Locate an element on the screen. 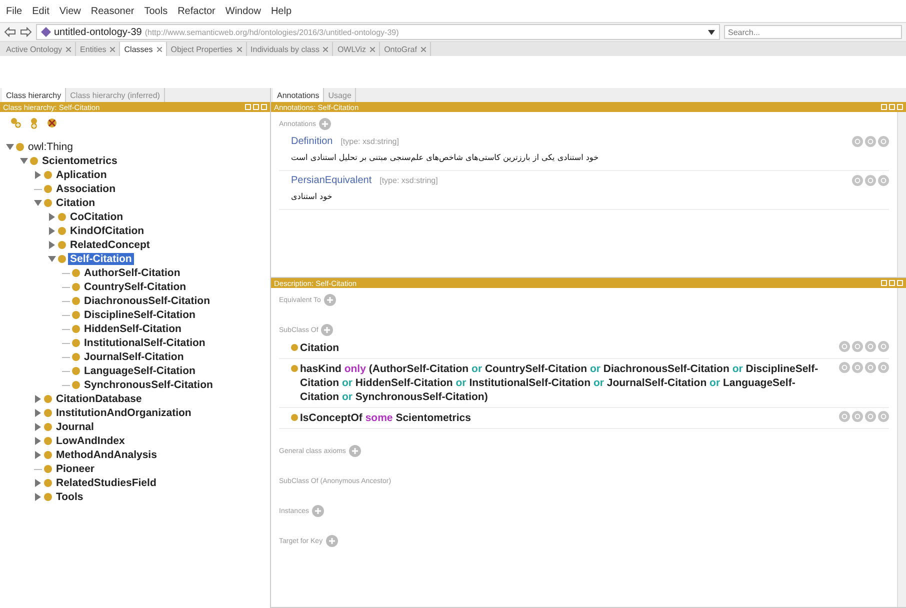 The image size is (906, 608). tree-item: Aplication is located at coordinates (81, 175).